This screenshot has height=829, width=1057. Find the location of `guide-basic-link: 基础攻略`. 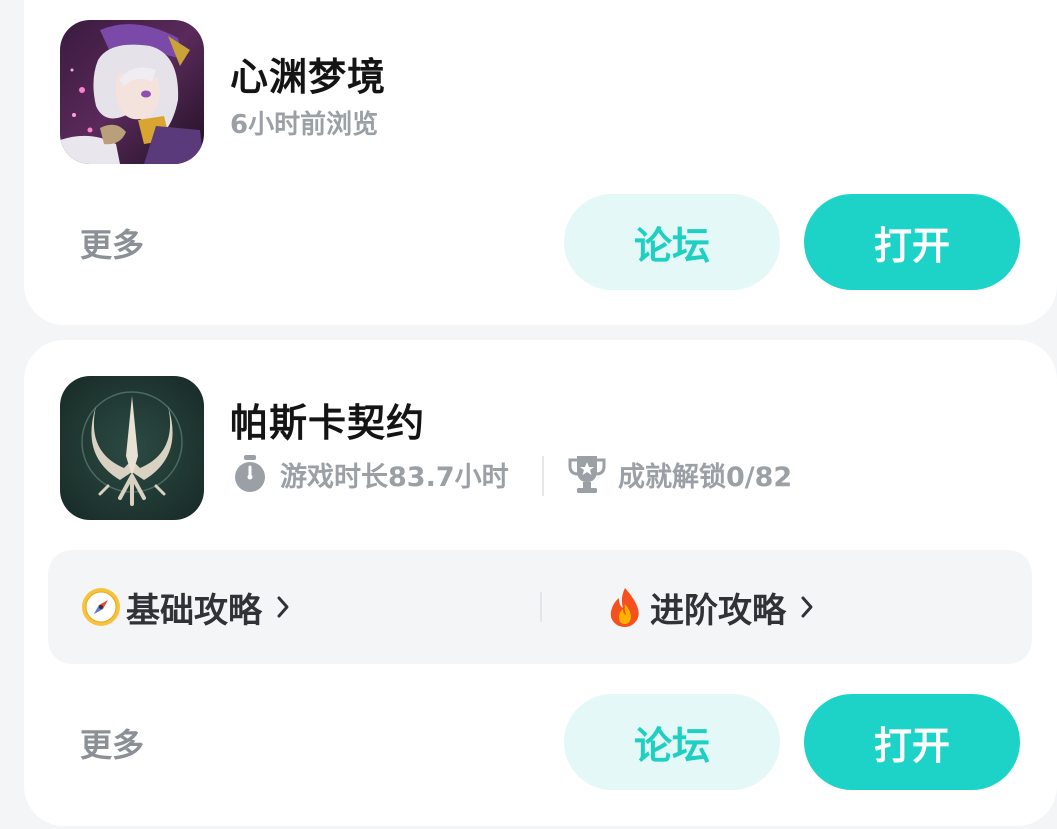

guide-basic-link: 基础攻略 is located at coordinates (185, 607).